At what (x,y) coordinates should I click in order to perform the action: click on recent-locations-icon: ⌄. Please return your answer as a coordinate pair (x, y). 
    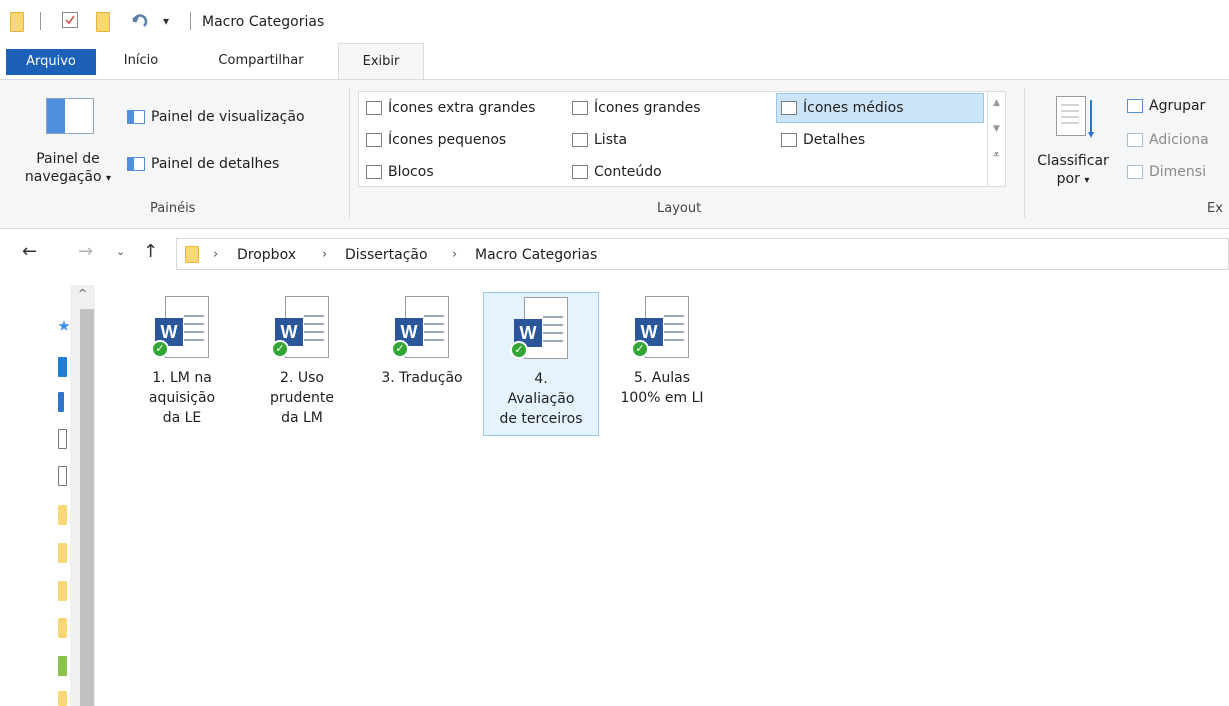
    Looking at the image, I should click on (120, 251).